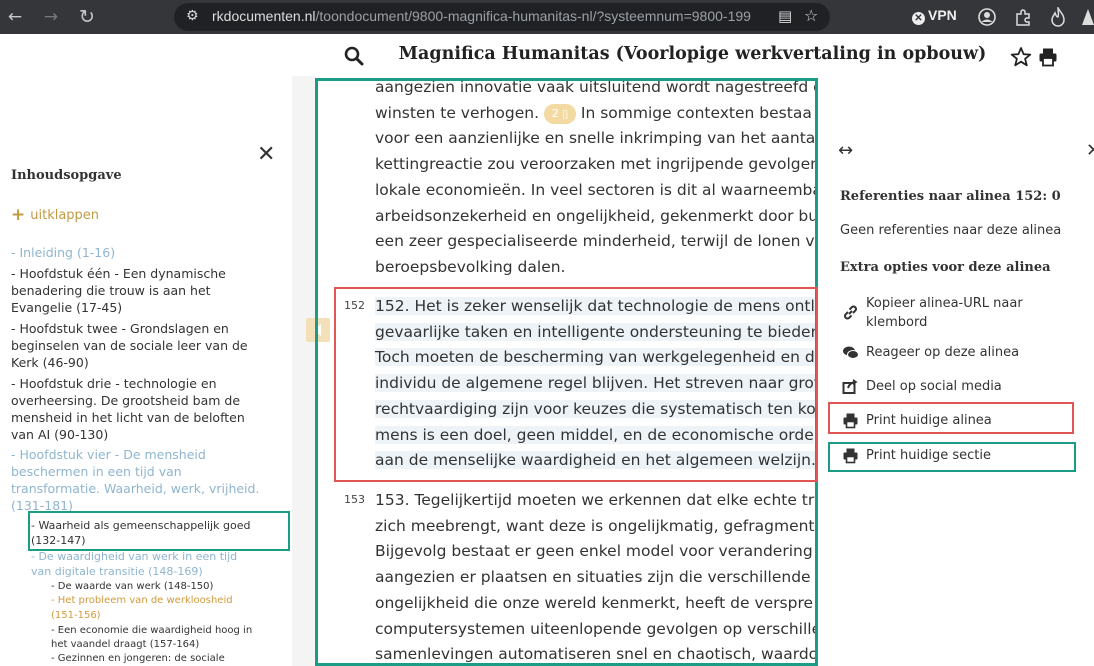  What do you see at coordinates (138, 658) in the screenshot?
I see `toc-subsubitem-gezinnen: - Gezinnen en jongeren: de sociale` at bounding box center [138, 658].